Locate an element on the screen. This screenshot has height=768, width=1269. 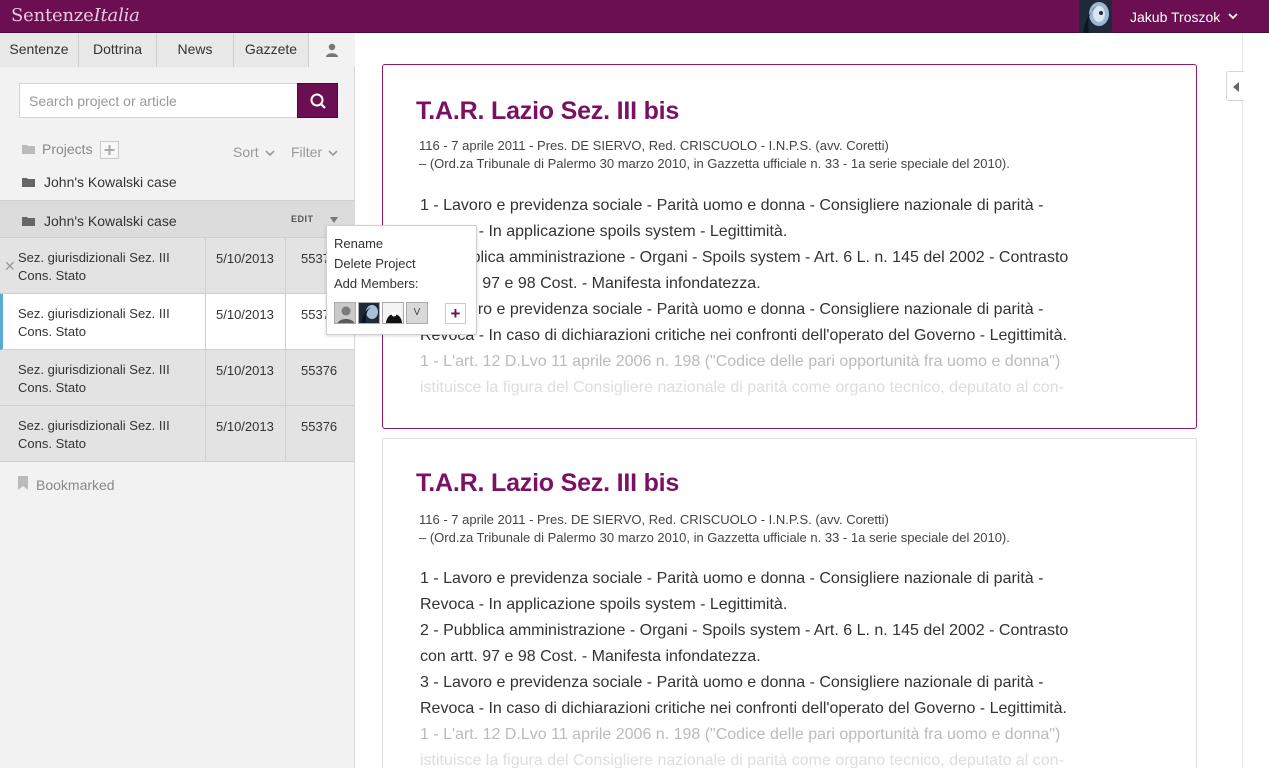
delete-project-menu-item: Delete Project is located at coordinates (375, 263).